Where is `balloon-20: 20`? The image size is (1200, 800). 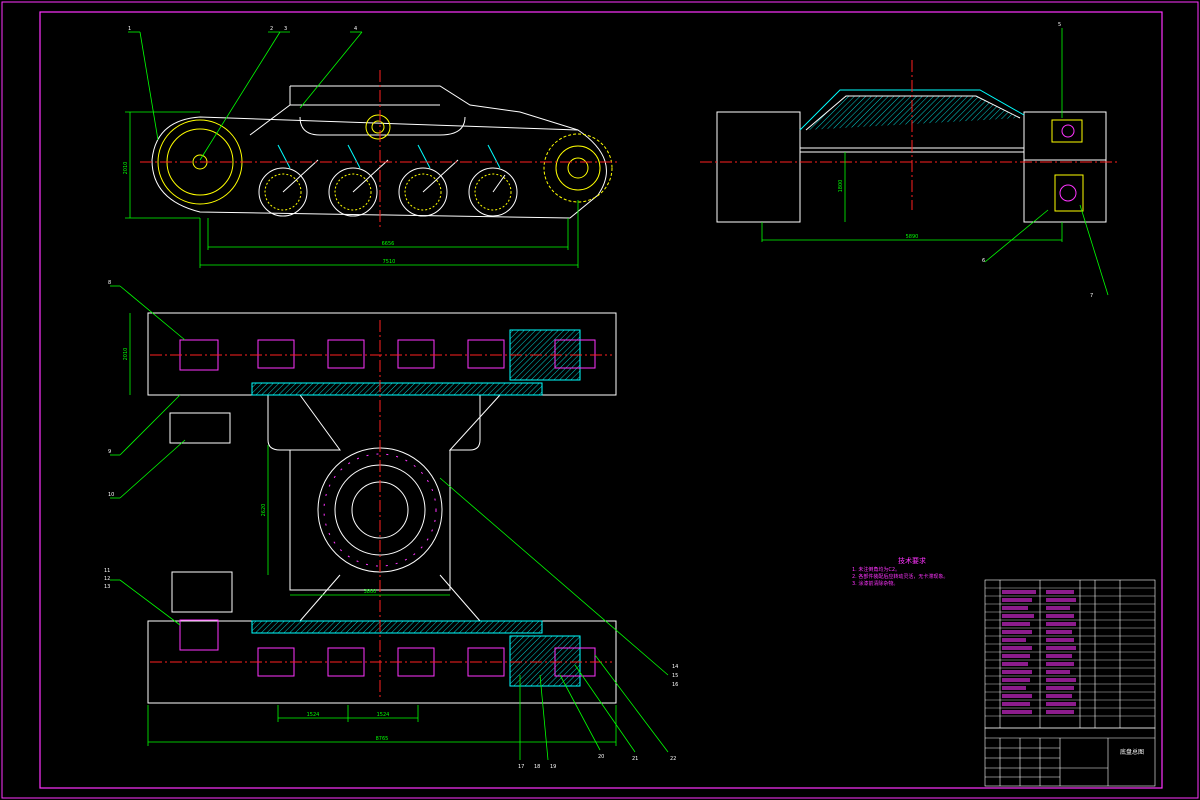 balloon-20: 20 is located at coordinates (601, 757).